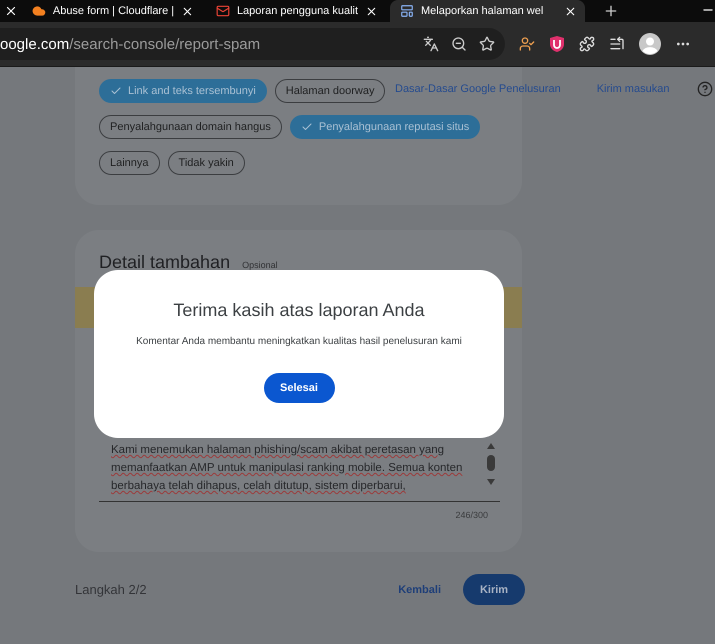 Image resolution: width=715 pixels, height=644 pixels. What do you see at coordinates (112, 11) in the screenshot?
I see `browser-tab: Abuse form | Cloudflare |` at bounding box center [112, 11].